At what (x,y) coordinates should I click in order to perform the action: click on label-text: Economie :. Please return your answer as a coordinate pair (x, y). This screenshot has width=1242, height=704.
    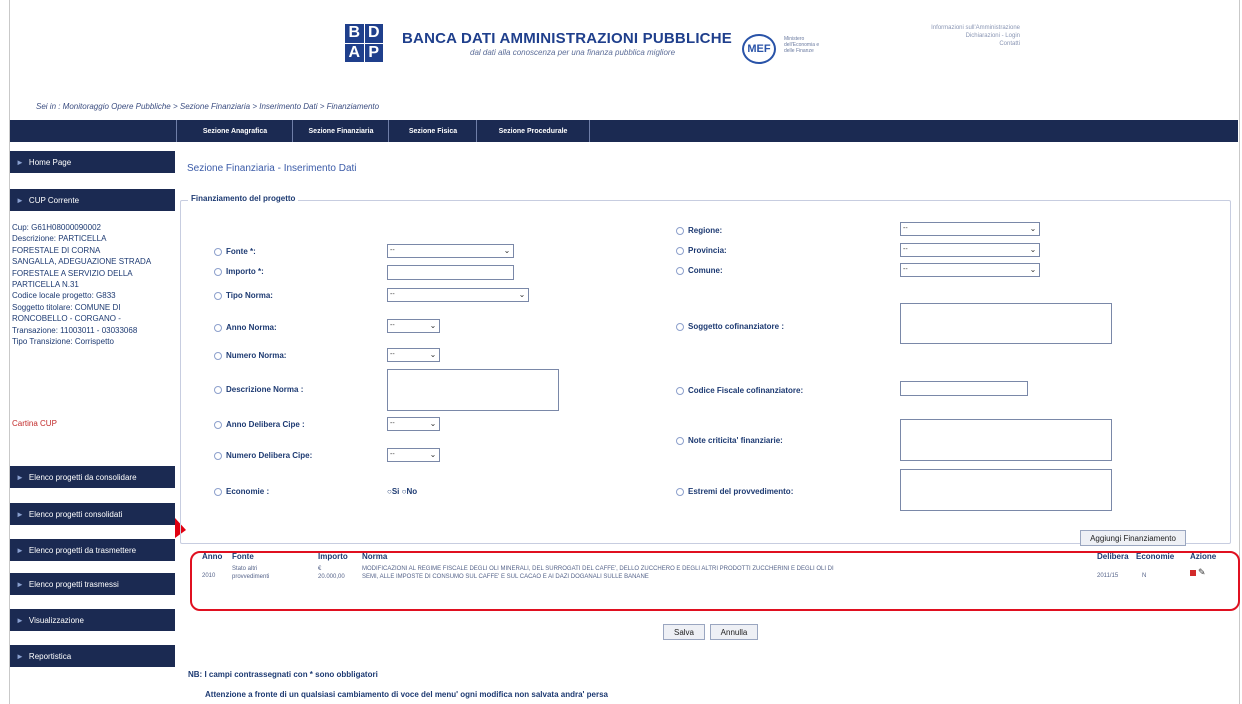
    Looking at the image, I should click on (248, 491).